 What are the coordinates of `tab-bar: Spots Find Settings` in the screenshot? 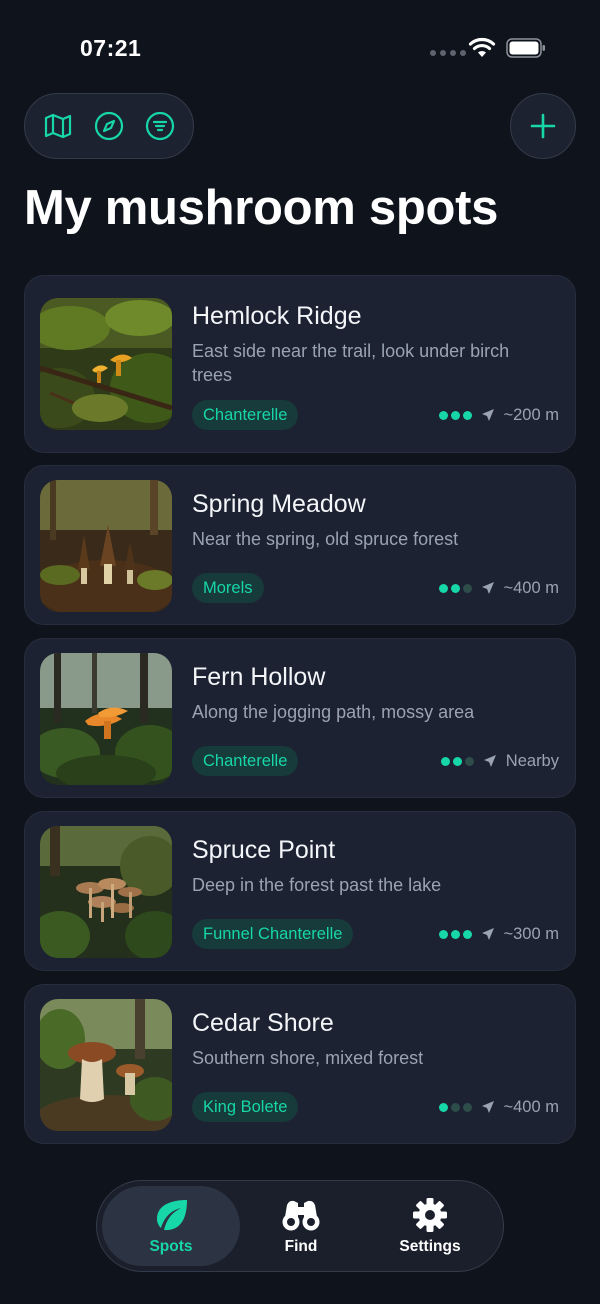 It's located at (300, 1226).